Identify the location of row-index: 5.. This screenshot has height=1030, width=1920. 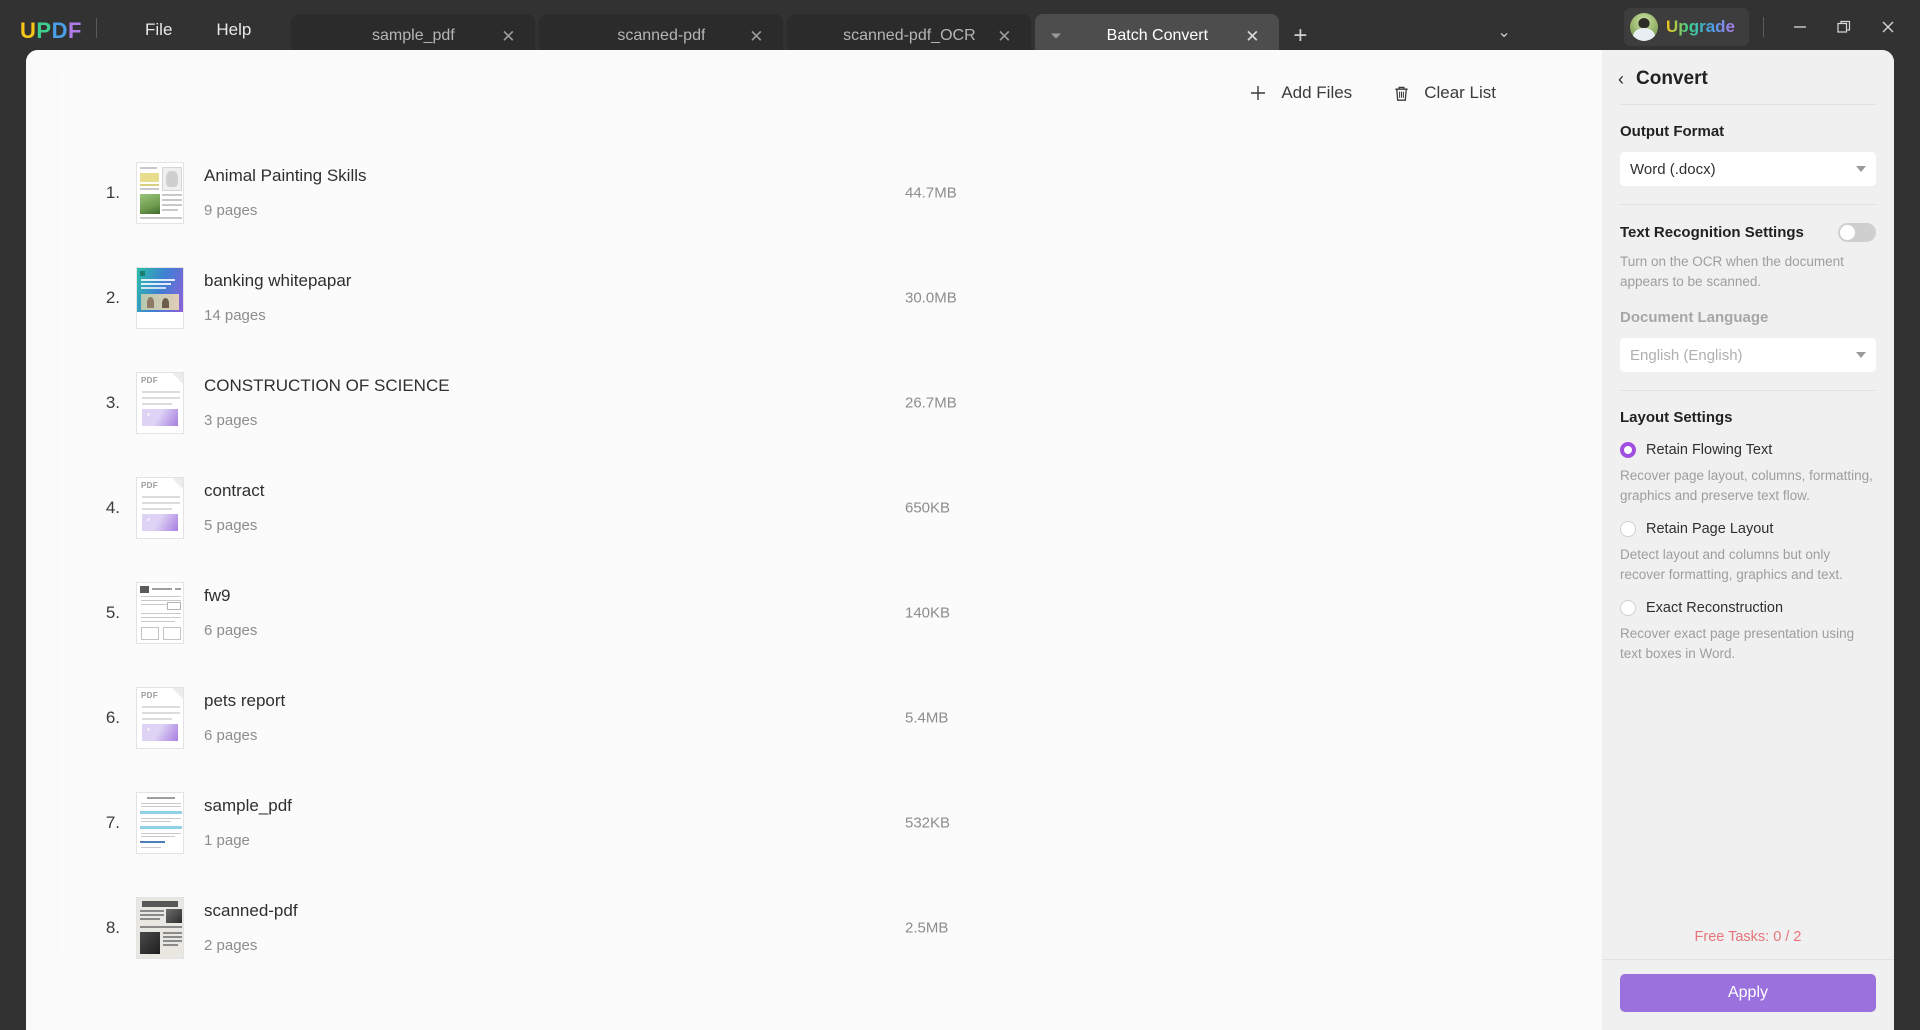
(112, 612).